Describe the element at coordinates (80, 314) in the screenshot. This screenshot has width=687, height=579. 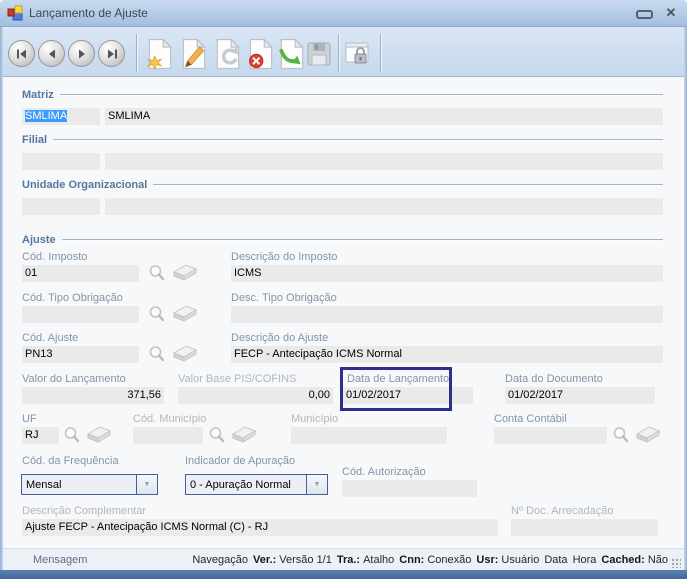
I see `cod-tipo-obrigacao-input` at that location.